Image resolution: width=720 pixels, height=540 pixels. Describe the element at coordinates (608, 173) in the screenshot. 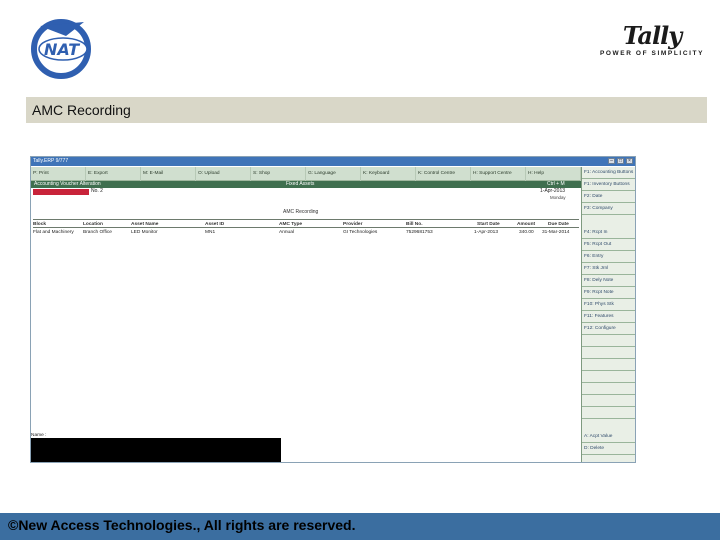

I see `sidebar-button: F1: Accounting Buttons` at that location.